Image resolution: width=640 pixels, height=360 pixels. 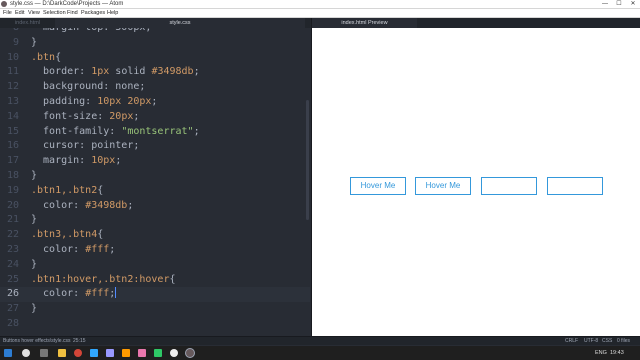 What do you see at coordinates (155, 58) in the screenshot?
I see `code-line: 10 .btn{` at bounding box center [155, 58].